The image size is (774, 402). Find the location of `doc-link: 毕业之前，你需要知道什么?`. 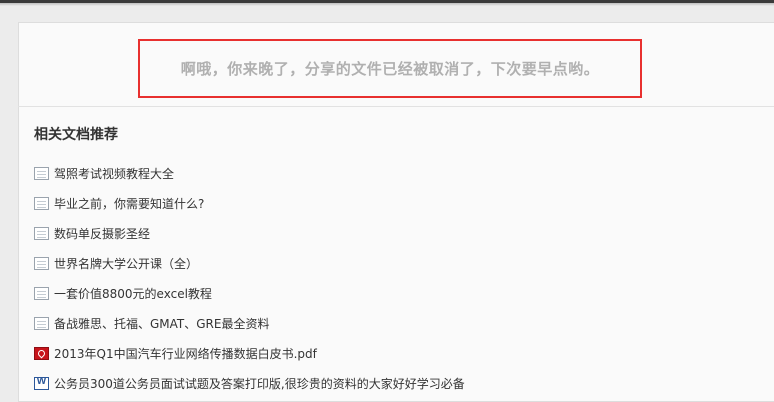

doc-link: 毕业之前，你需要知道什么? is located at coordinates (129, 203).